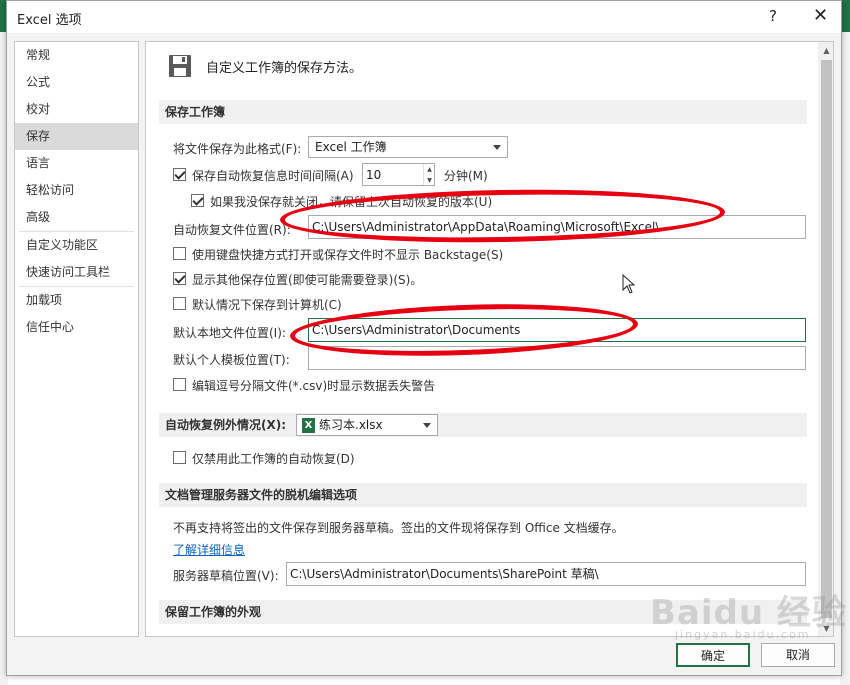 The width and height of the screenshot is (850, 685). What do you see at coordinates (374, 175) in the screenshot?
I see `autorecover-minutes-value: 10` at bounding box center [374, 175].